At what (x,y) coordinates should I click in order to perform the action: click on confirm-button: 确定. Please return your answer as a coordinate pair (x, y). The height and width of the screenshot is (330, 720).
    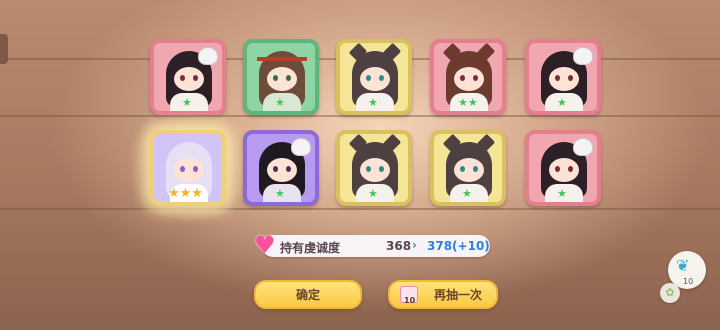
    Looking at the image, I should click on (308, 294).